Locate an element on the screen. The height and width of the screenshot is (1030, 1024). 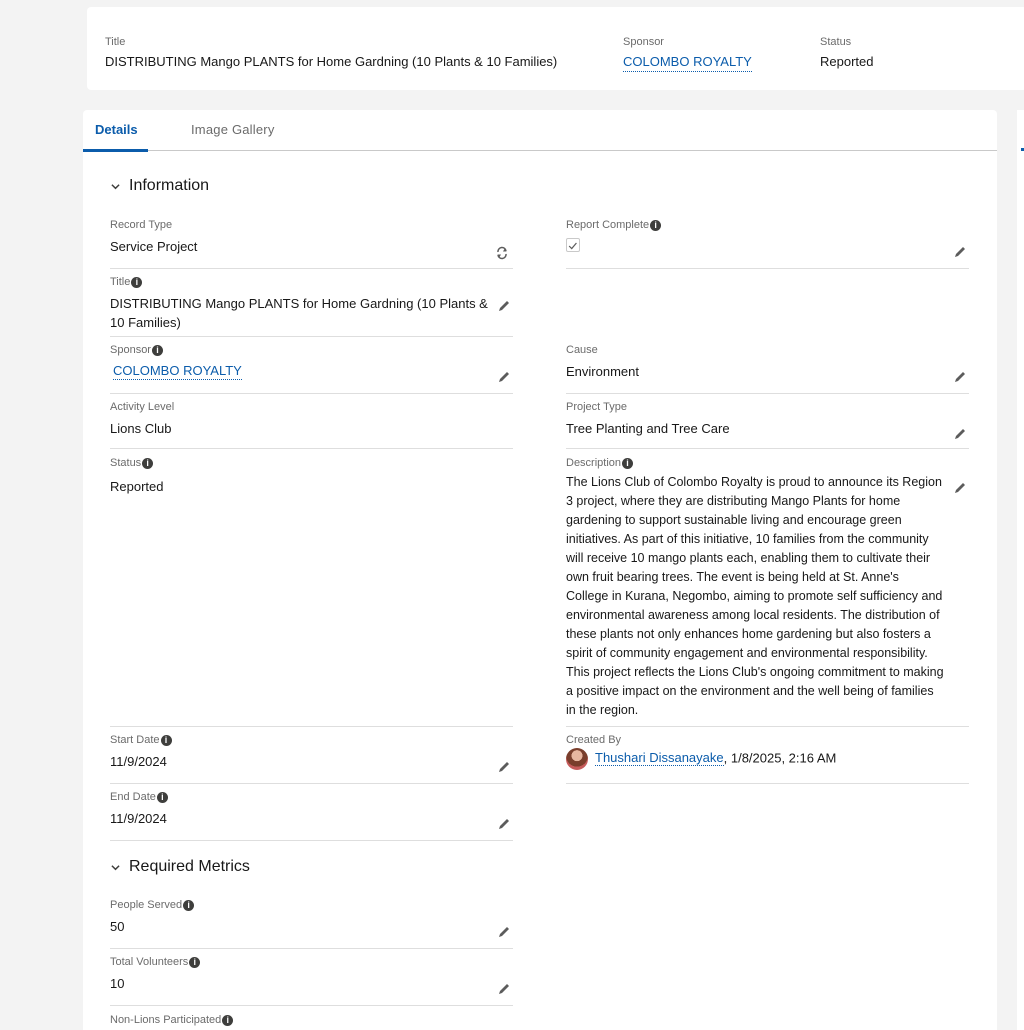
highlight-sponsor: Sponsor COLOMBO ROYALTY is located at coordinates (687, 53).